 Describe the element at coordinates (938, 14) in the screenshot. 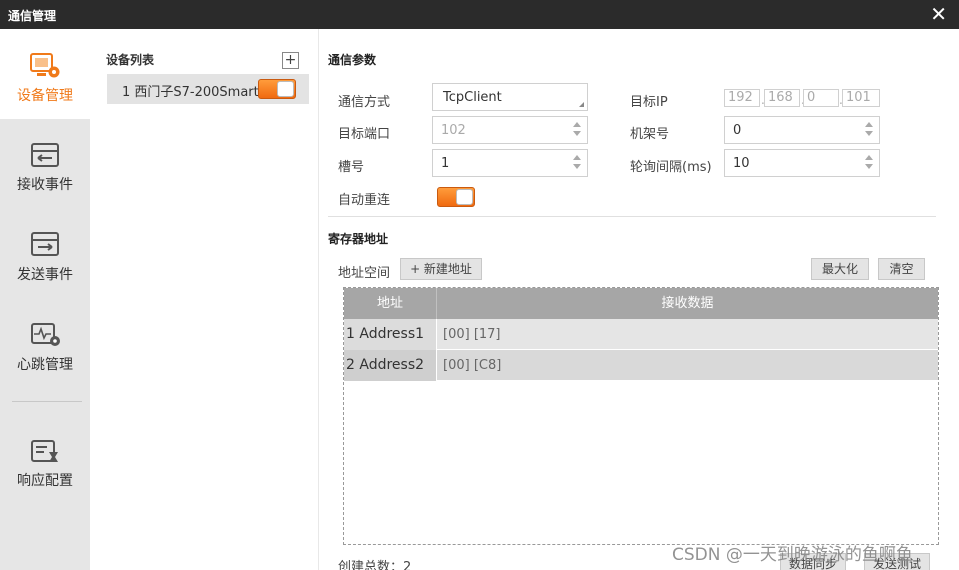

I see `close-icon: ✕` at that location.